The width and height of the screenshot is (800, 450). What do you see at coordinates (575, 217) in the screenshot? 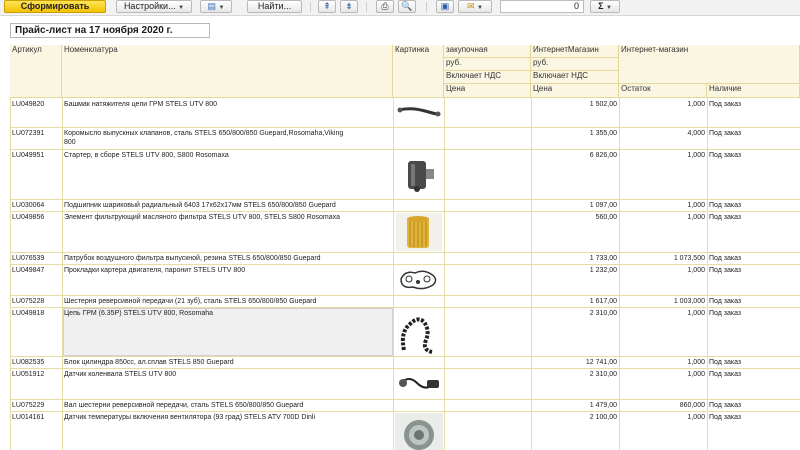
I see `cell-price: 560,00` at bounding box center [575, 217].